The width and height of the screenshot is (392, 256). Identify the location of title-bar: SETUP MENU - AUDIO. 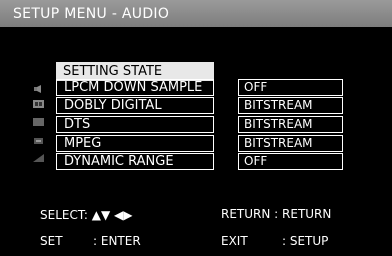
(196, 13).